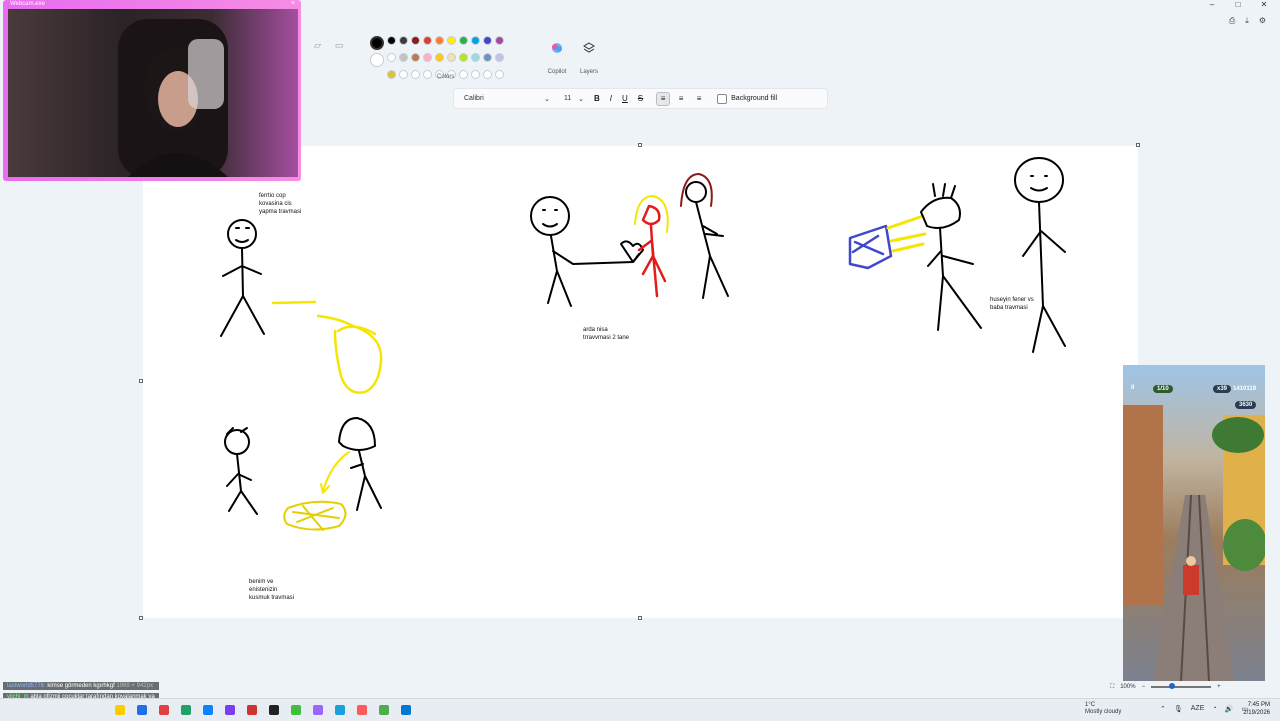 This screenshot has height=721, width=1280. Describe the element at coordinates (1219, 687) in the screenshot. I see `zoom-in-icon: +` at that location.